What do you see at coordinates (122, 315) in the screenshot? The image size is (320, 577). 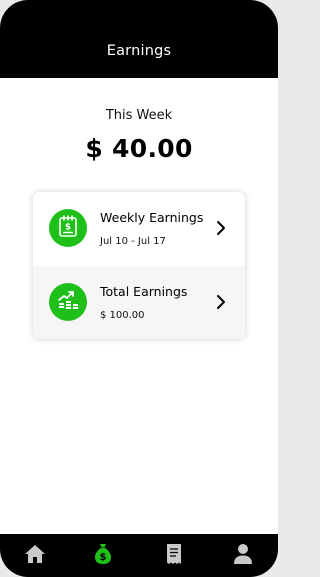 I see `total-earnings-amount: $ 100.00` at bounding box center [122, 315].